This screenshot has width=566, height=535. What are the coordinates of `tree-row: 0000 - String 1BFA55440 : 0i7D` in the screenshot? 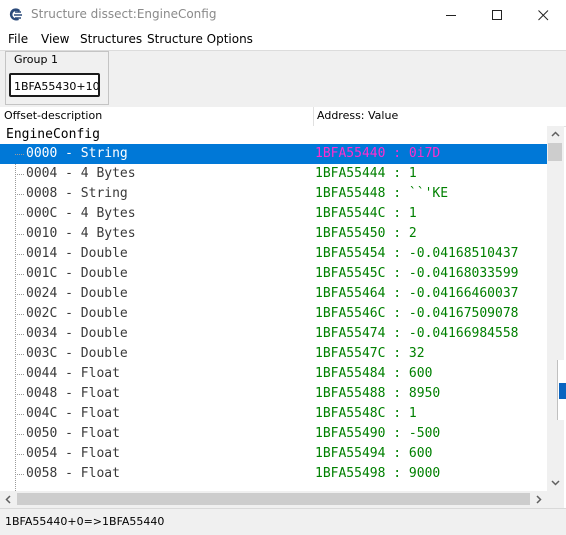 It's located at (273, 154).